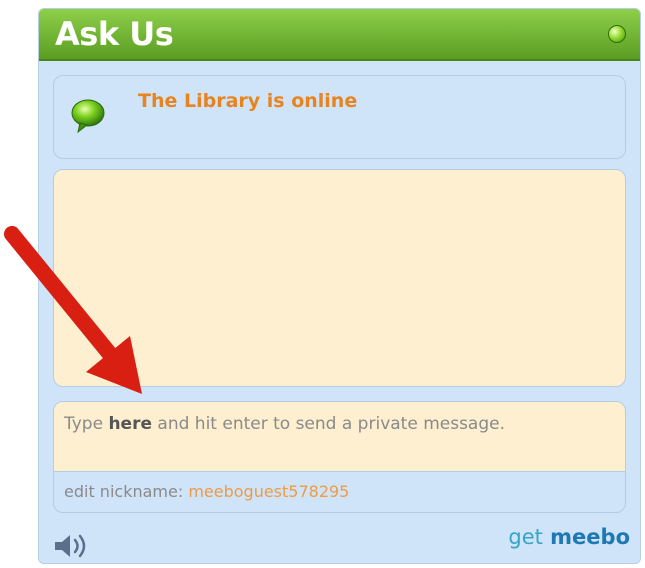 The height and width of the screenshot is (568, 645). What do you see at coordinates (248, 101) in the screenshot?
I see `library-status-text: The Library is online` at bounding box center [248, 101].